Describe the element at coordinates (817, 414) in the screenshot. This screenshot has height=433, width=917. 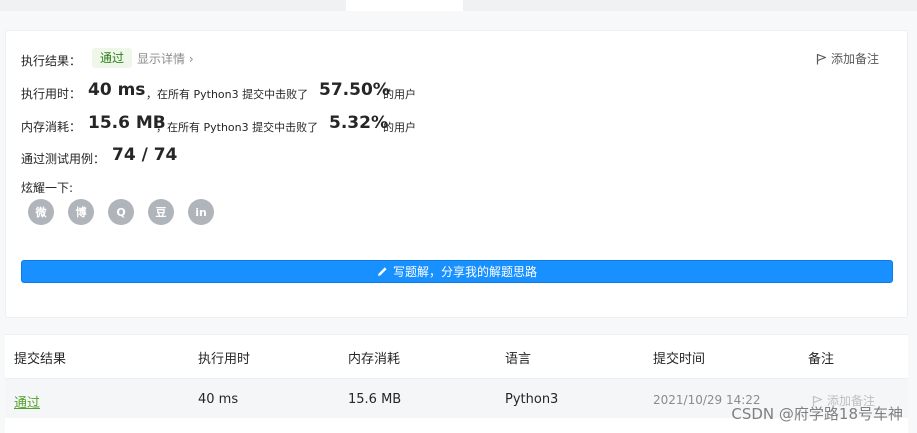
I see `csdn-watermark: CSDN @府学路18号车神` at that location.